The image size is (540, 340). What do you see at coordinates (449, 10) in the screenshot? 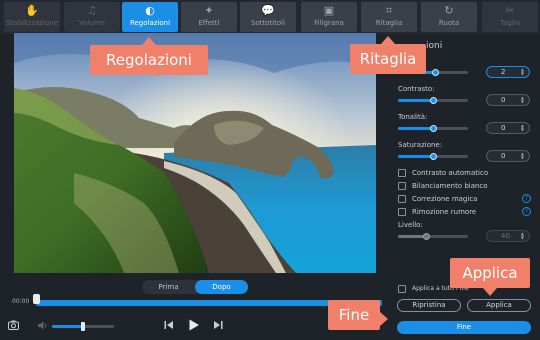
I see `rotate-icon: ↻` at bounding box center [449, 10].